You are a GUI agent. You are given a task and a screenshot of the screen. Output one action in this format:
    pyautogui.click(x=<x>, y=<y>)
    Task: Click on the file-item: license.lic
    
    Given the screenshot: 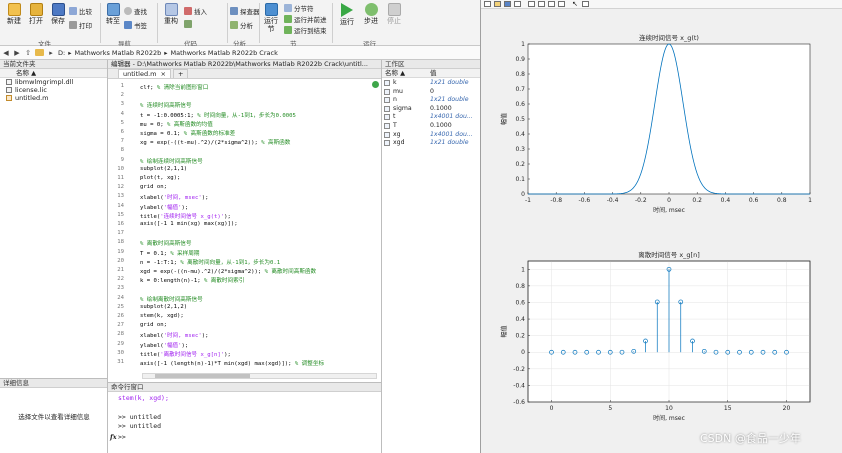 What is the action you would take?
    pyautogui.click(x=53, y=90)
    